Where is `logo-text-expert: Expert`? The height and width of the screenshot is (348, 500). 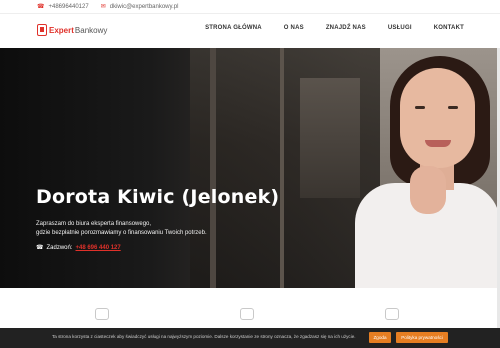 logo-text-expert: Expert is located at coordinates (61, 30).